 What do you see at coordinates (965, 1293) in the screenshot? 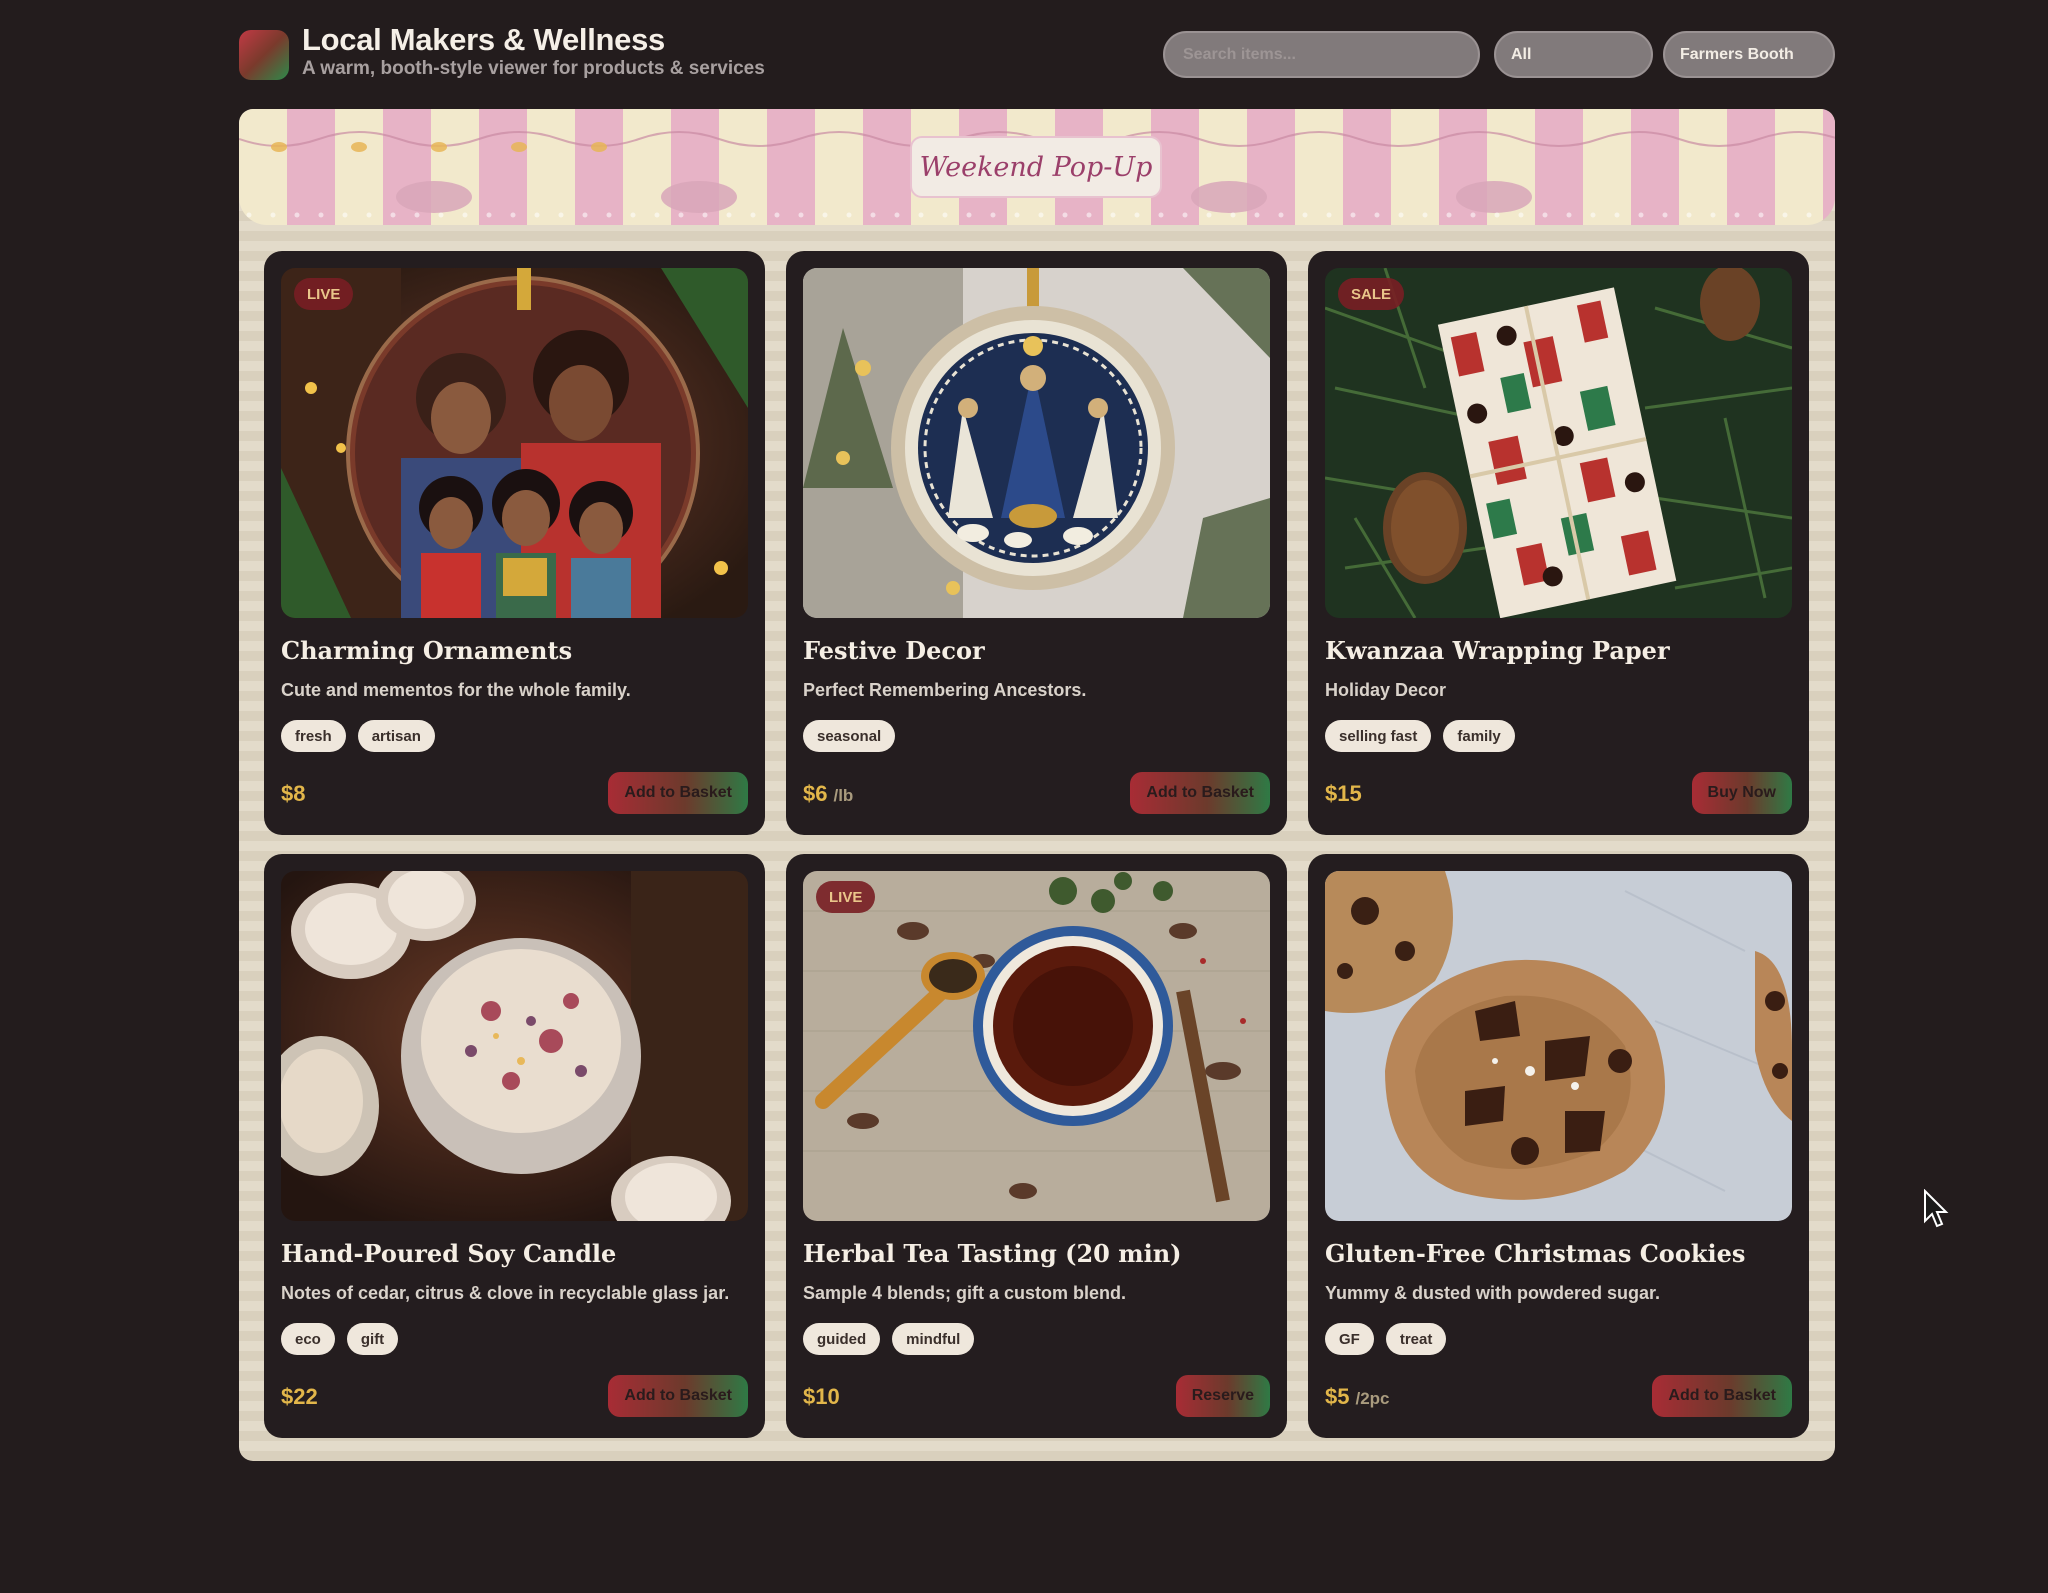
I see `product-description: Sample 4 blends; gift a custom blend.` at bounding box center [965, 1293].